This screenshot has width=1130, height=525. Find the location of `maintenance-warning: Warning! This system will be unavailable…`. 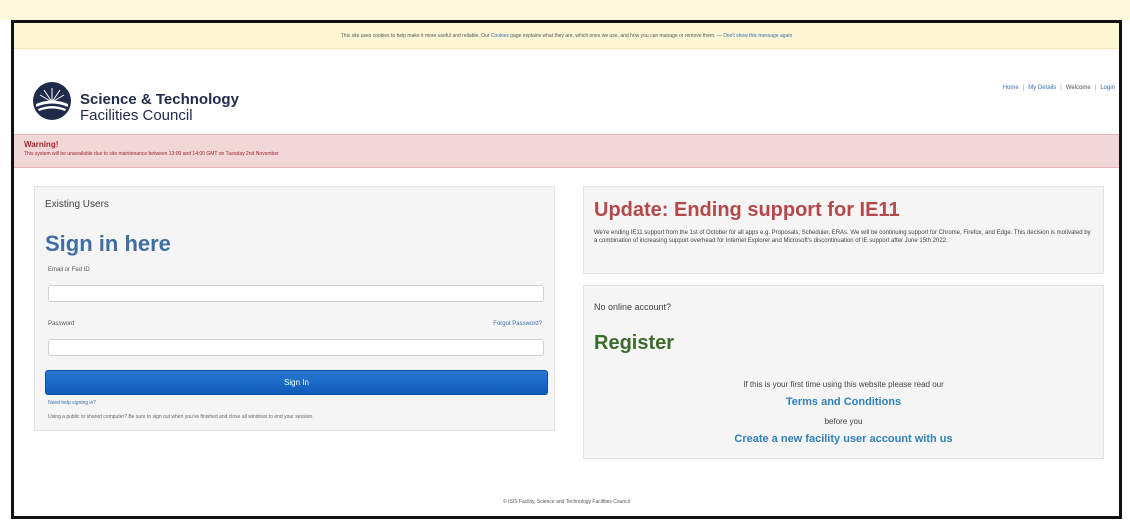

maintenance-warning: Warning! This system will be unavailable… is located at coordinates (566, 151).